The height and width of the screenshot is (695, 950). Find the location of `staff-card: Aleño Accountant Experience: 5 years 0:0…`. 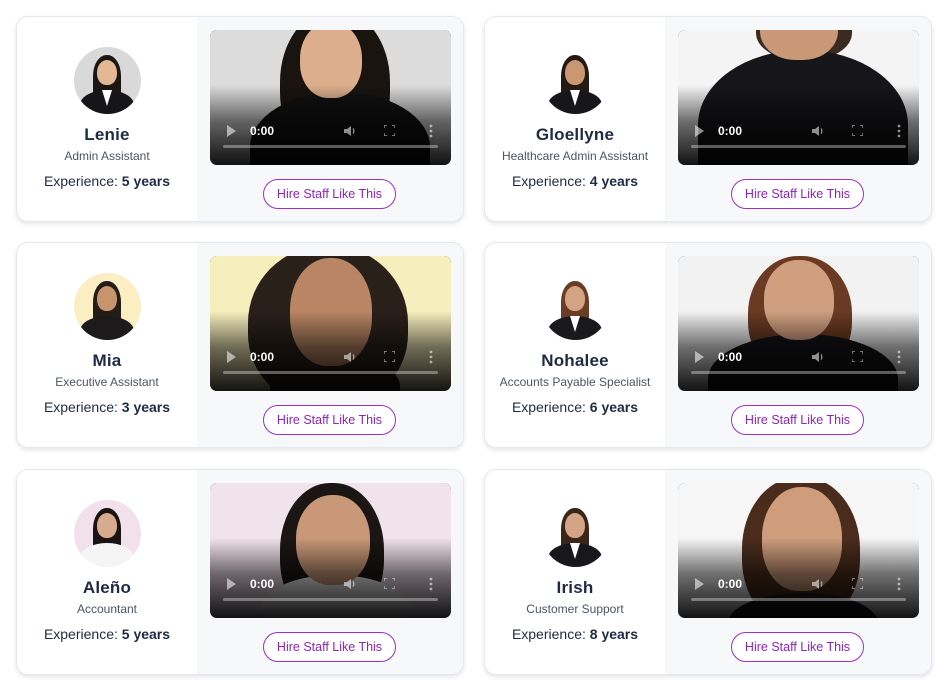

staff-card: Aleño Accountant Experience: 5 years 0:0… is located at coordinates (240, 572).